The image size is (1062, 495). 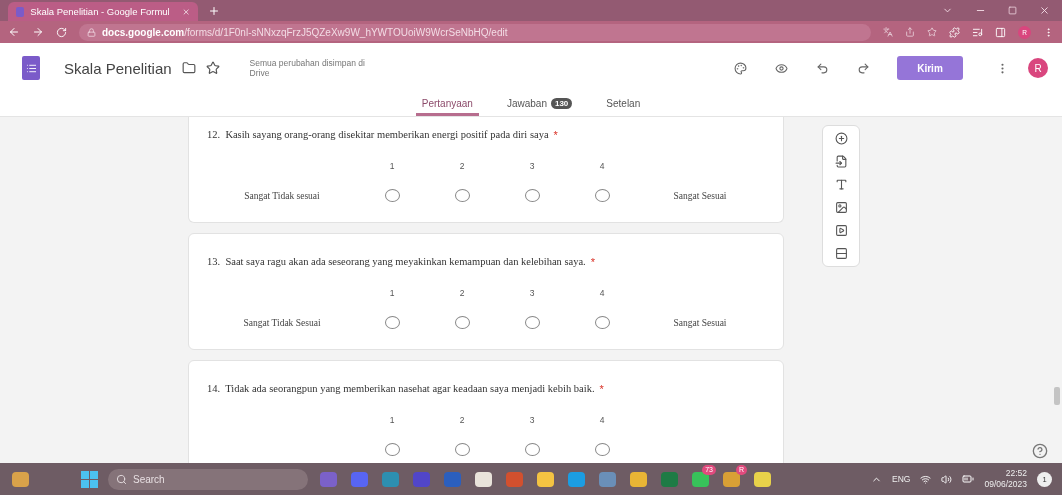 I want to click on send-button: Kirim, so click(x=930, y=68).